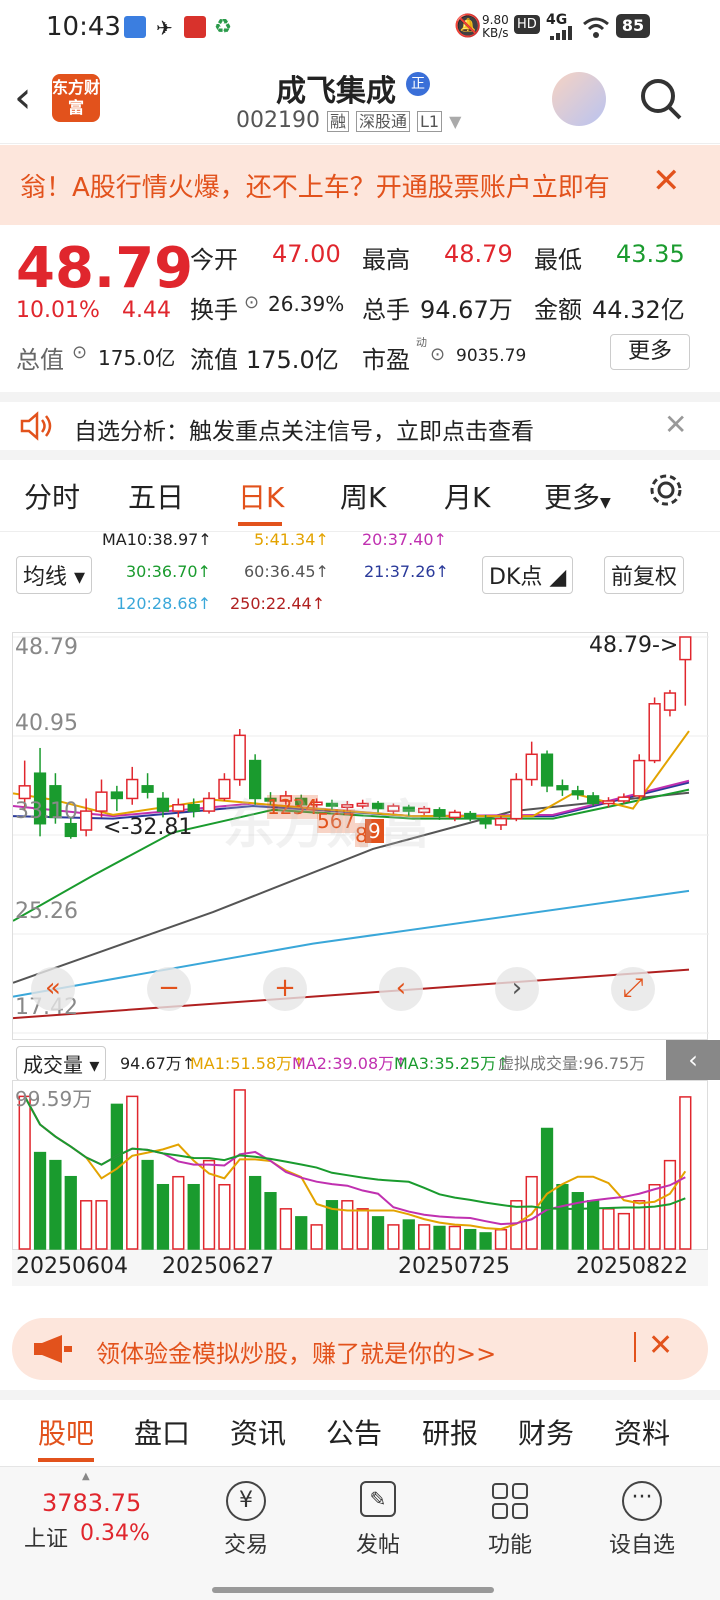  Describe the element at coordinates (285, 989) in the screenshot. I see `zoom-in-icon: +` at that location.